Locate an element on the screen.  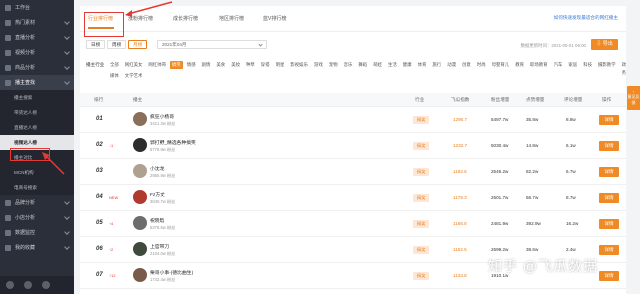
filter-chip: 创意 is located at coordinates (466, 65).